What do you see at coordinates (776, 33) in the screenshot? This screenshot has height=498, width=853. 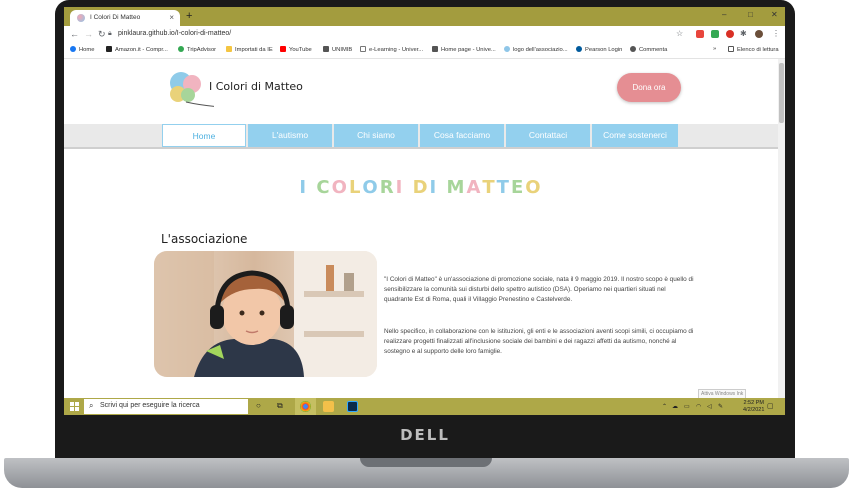 I see `menu-kebab-icon: ⋮` at bounding box center [776, 33].